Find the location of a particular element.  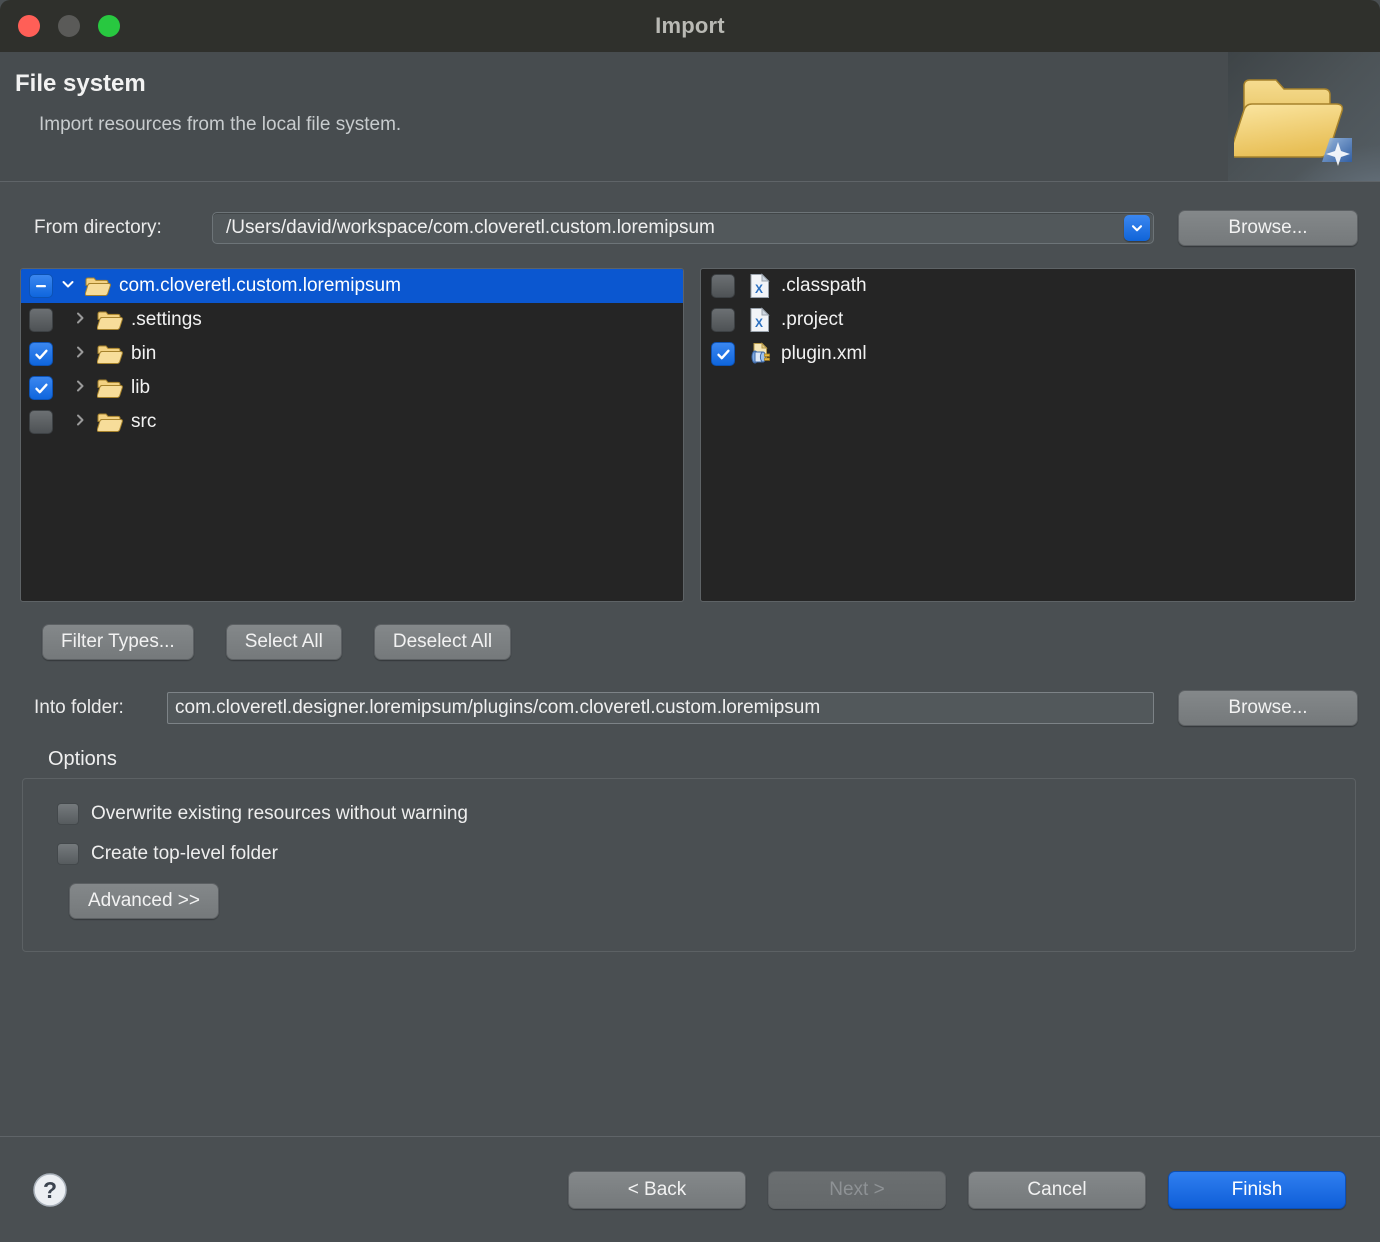

back-button: < Back is located at coordinates (657, 1189).